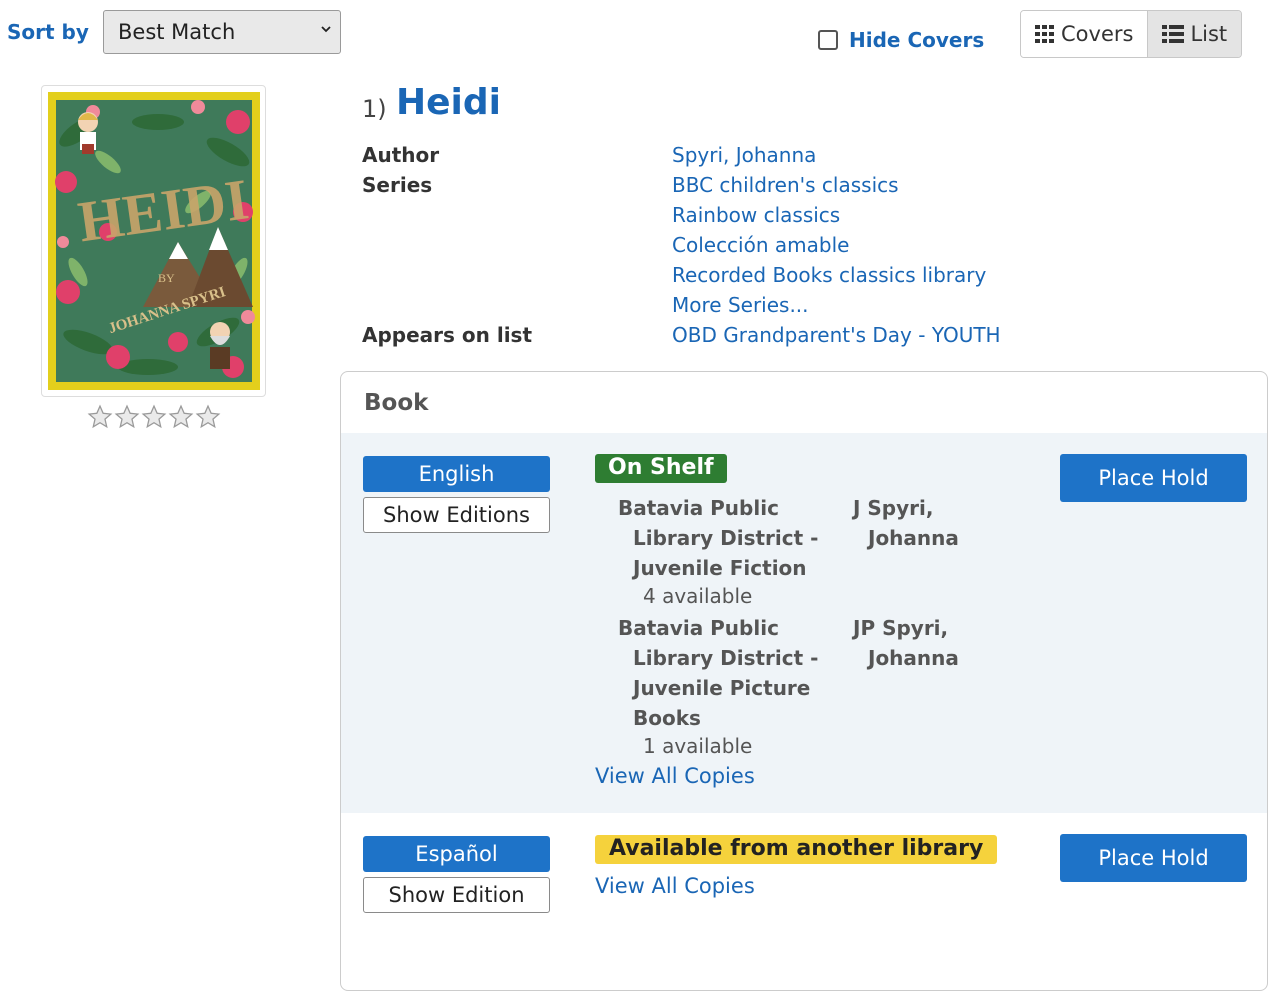 This screenshot has width=1279, height=991. What do you see at coordinates (722, 688) in the screenshot?
I see `location-line: Juvenile Picture` at bounding box center [722, 688].